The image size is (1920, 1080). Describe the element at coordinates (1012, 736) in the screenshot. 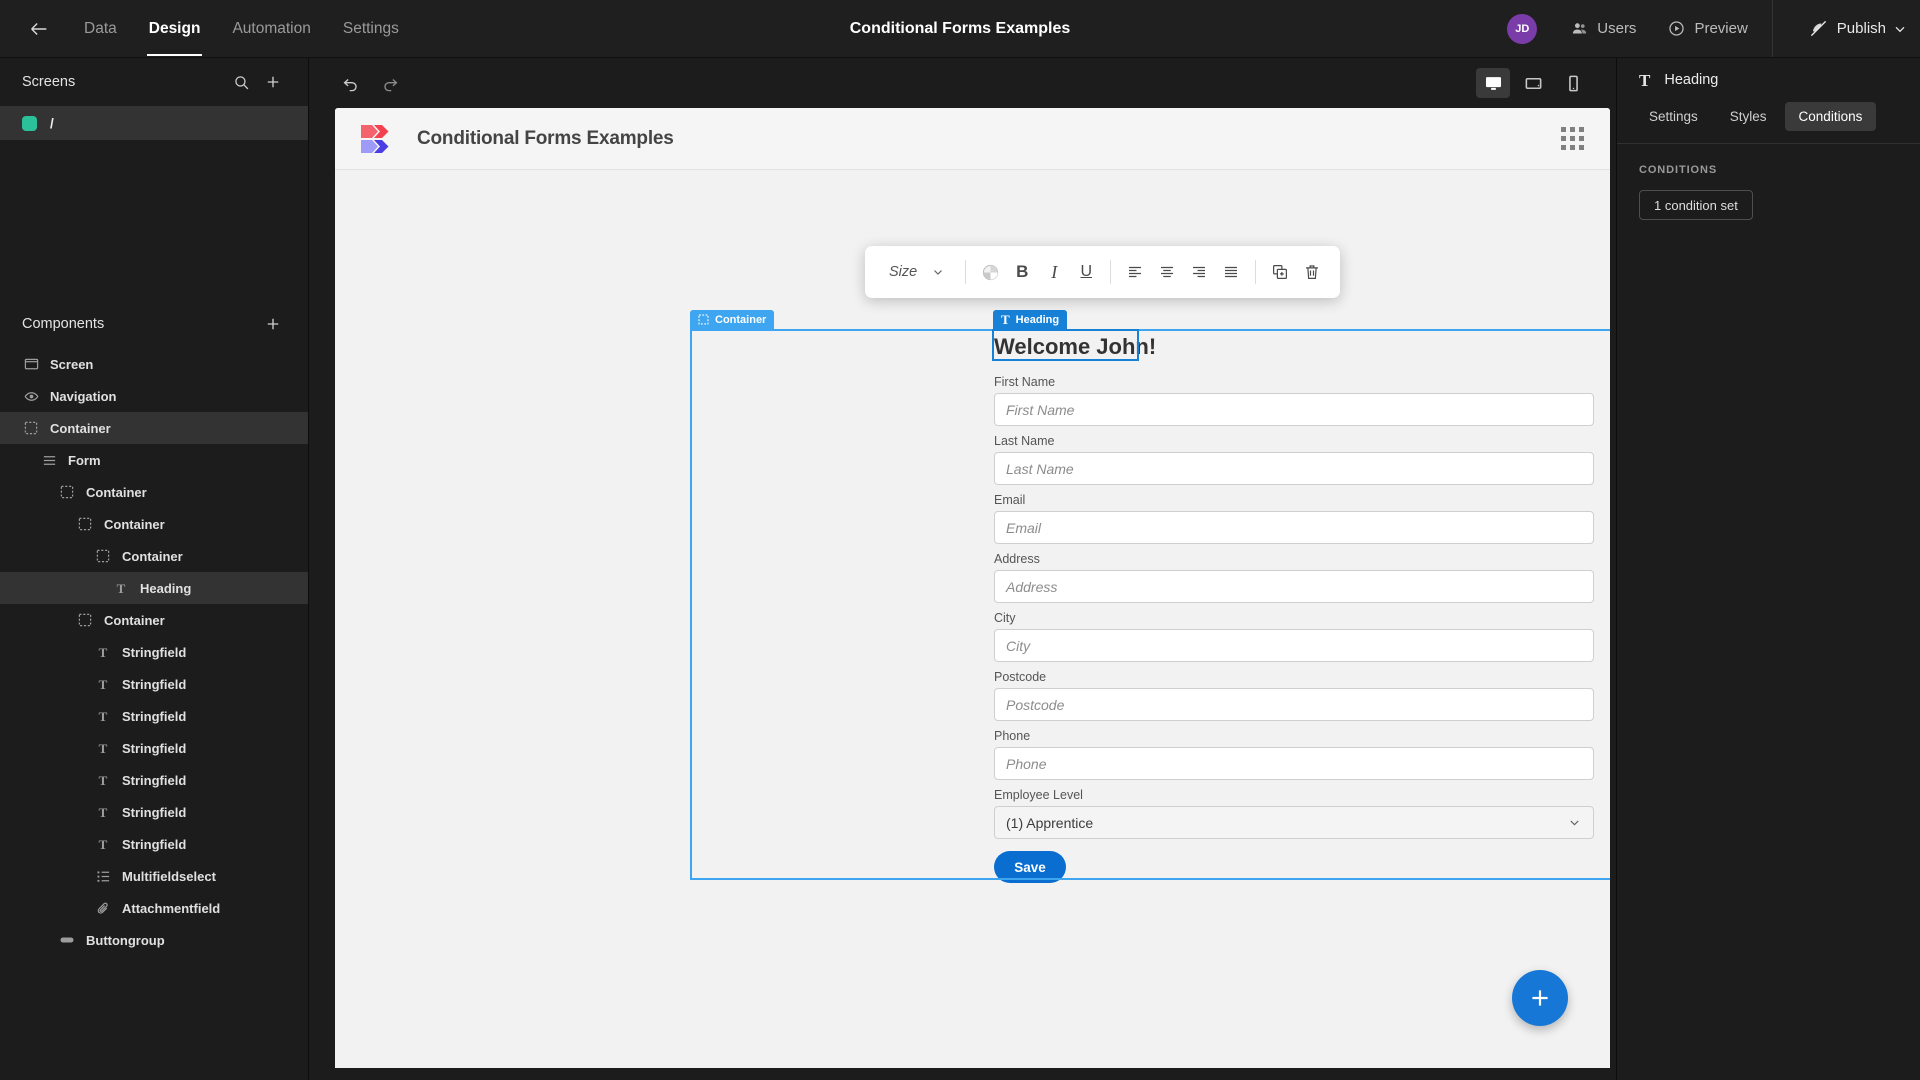

I see `field-label: Phone` at that location.